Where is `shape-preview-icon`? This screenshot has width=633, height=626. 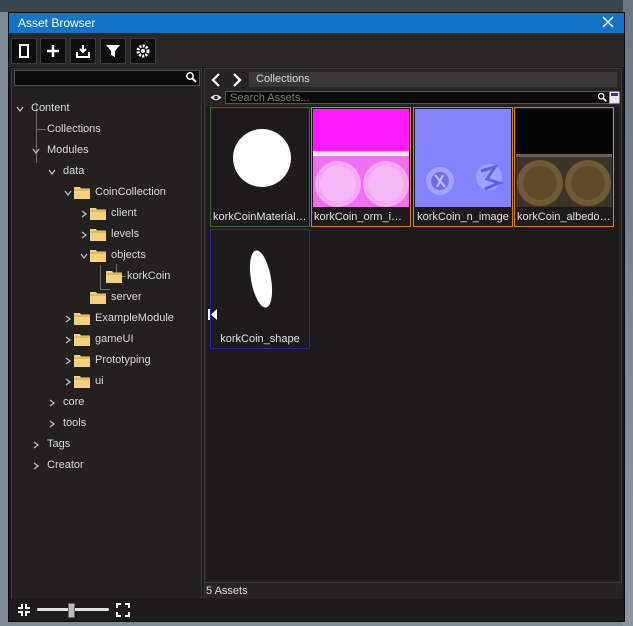 shape-preview-icon is located at coordinates (261, 279).